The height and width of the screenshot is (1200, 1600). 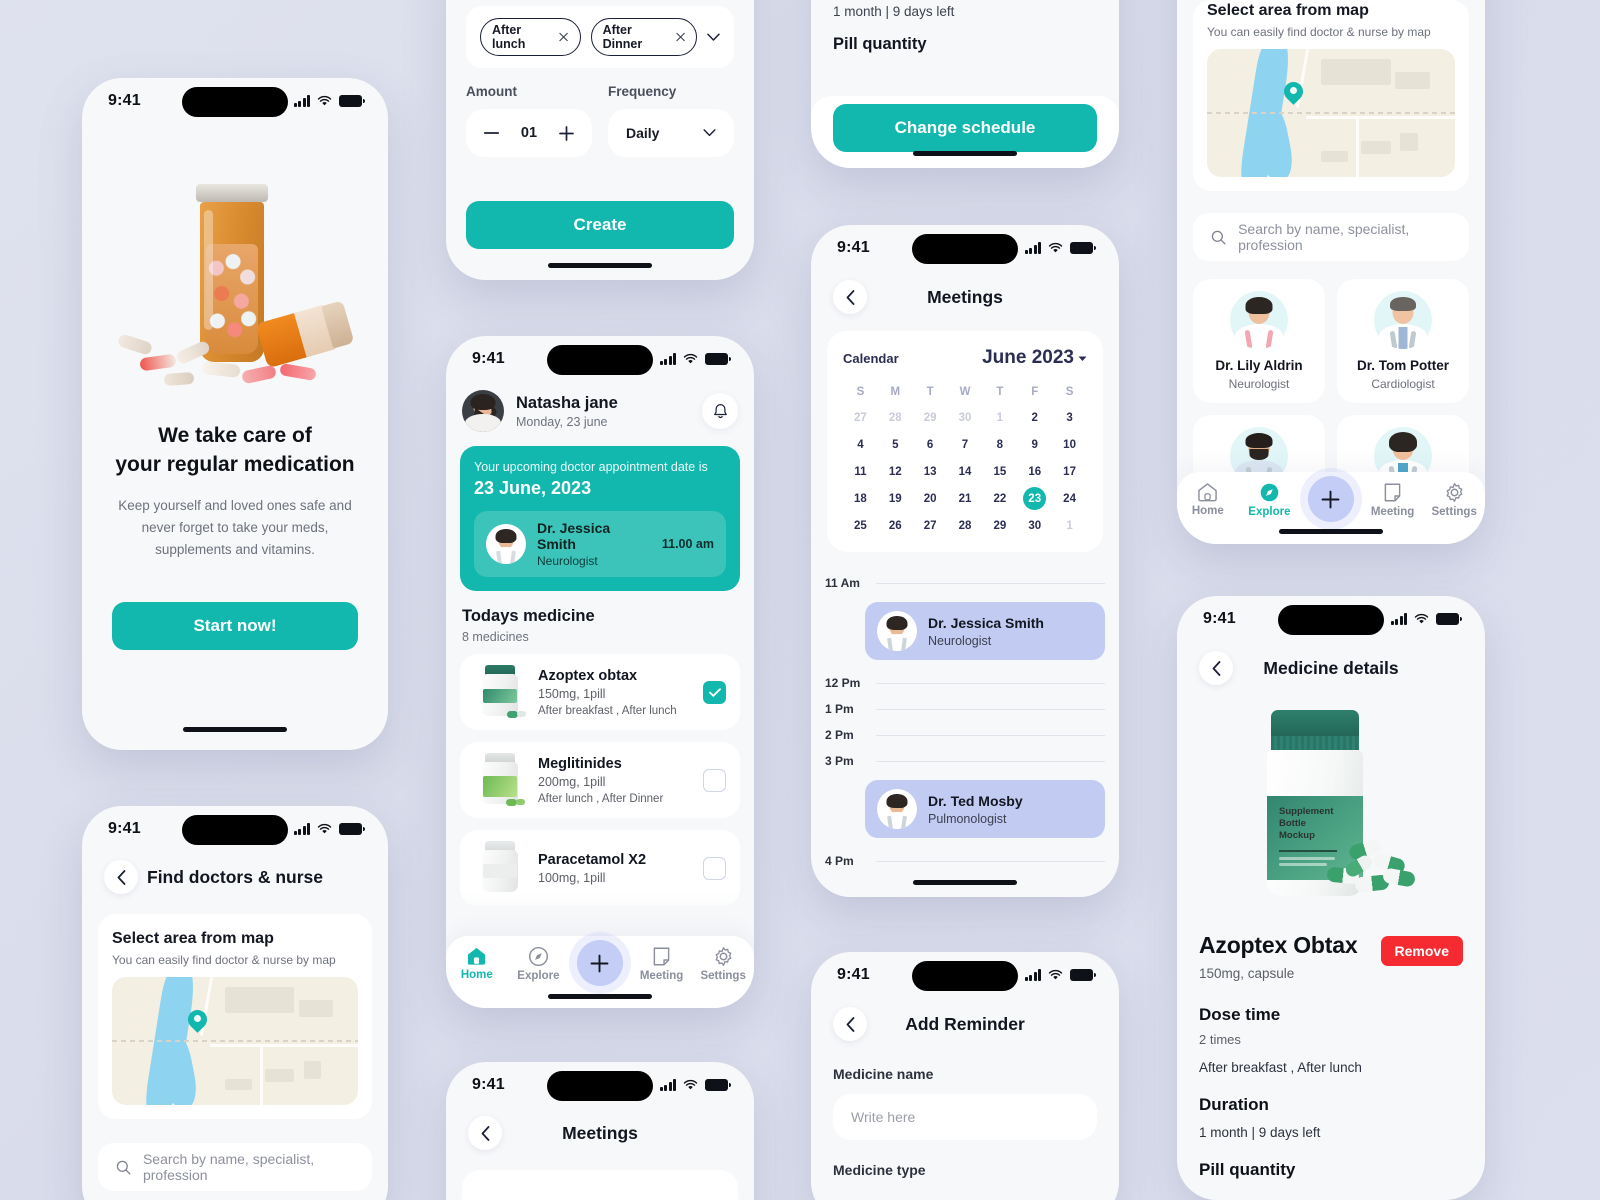 I want to click on calendar-day: 26, so click(x=895, y=525).